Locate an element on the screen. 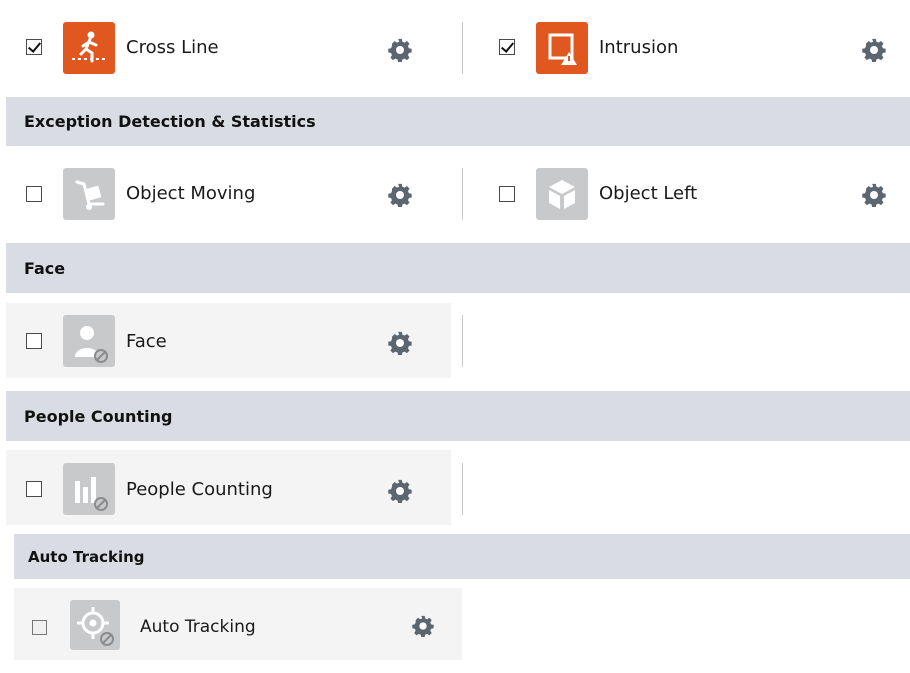 The height and width of the screenshot is (673, 910). section-header-exception-detection: Exception Detection & Statistics is located at coordinates (458, 121).